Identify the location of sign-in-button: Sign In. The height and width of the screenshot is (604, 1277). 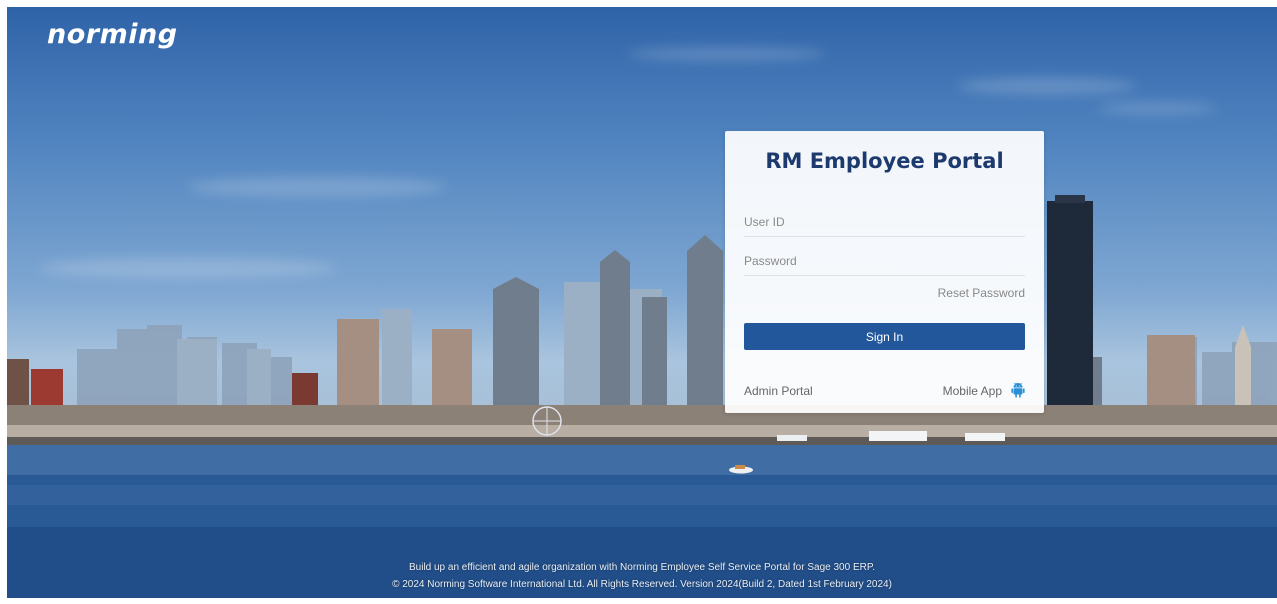
(884, 336).